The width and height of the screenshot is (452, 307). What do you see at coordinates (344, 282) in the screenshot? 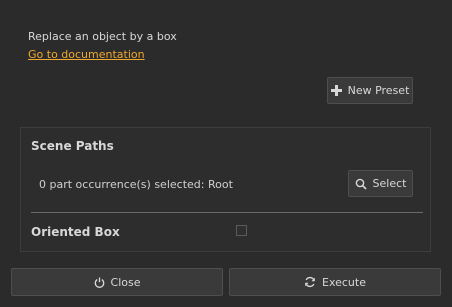
I see `execute-label: Execute` at bounding box center [344, 282].